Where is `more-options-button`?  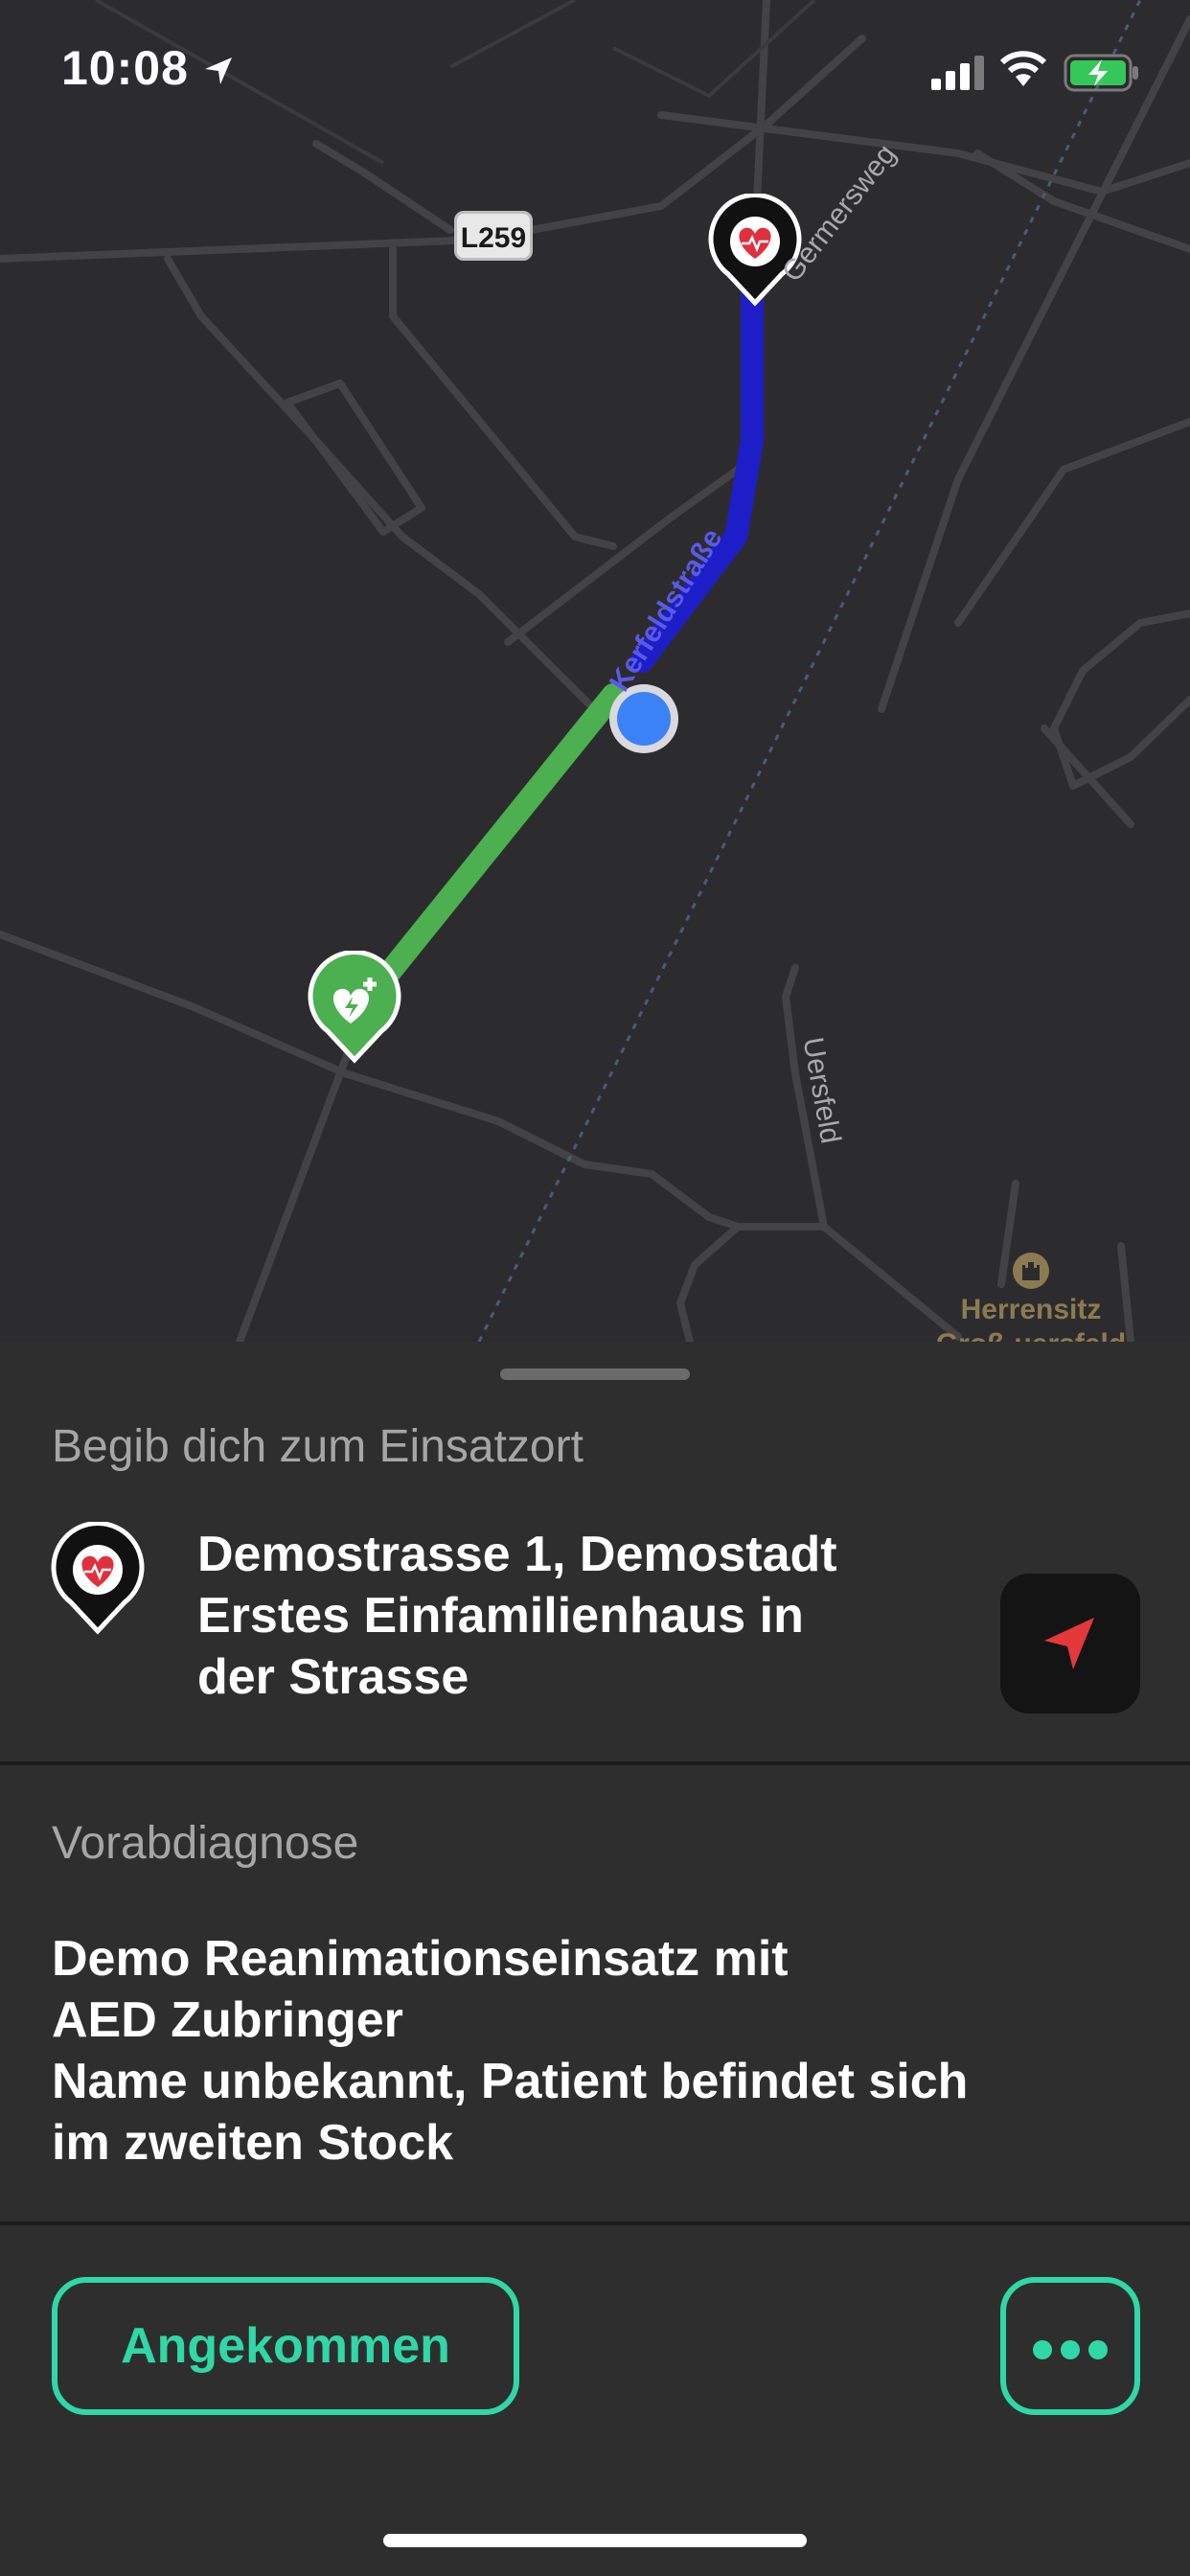 more-options-button is located at coordinates (1070, 2346).